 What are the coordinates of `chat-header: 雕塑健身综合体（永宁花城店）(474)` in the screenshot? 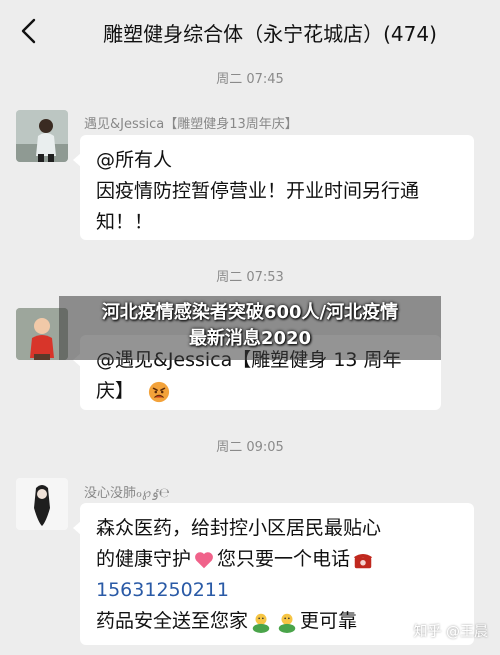 It's located at (250, 31).